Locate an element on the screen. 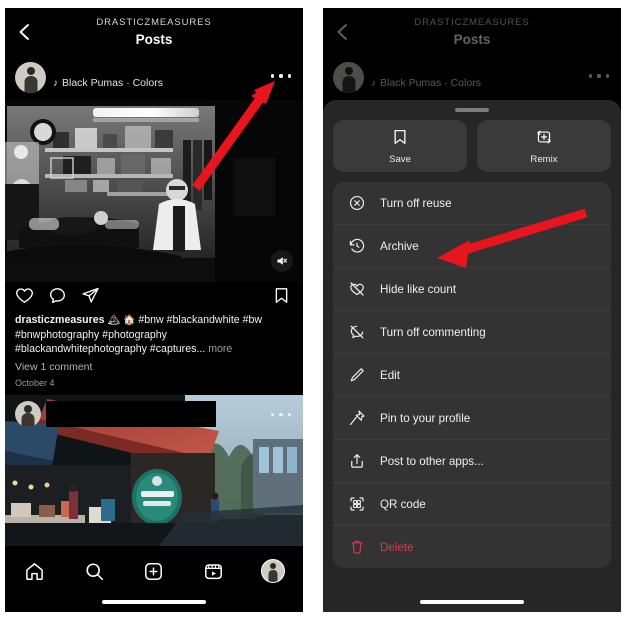 This screenshot has height=620, width=624. page-title: Posts is located at coordinates (154, 39).